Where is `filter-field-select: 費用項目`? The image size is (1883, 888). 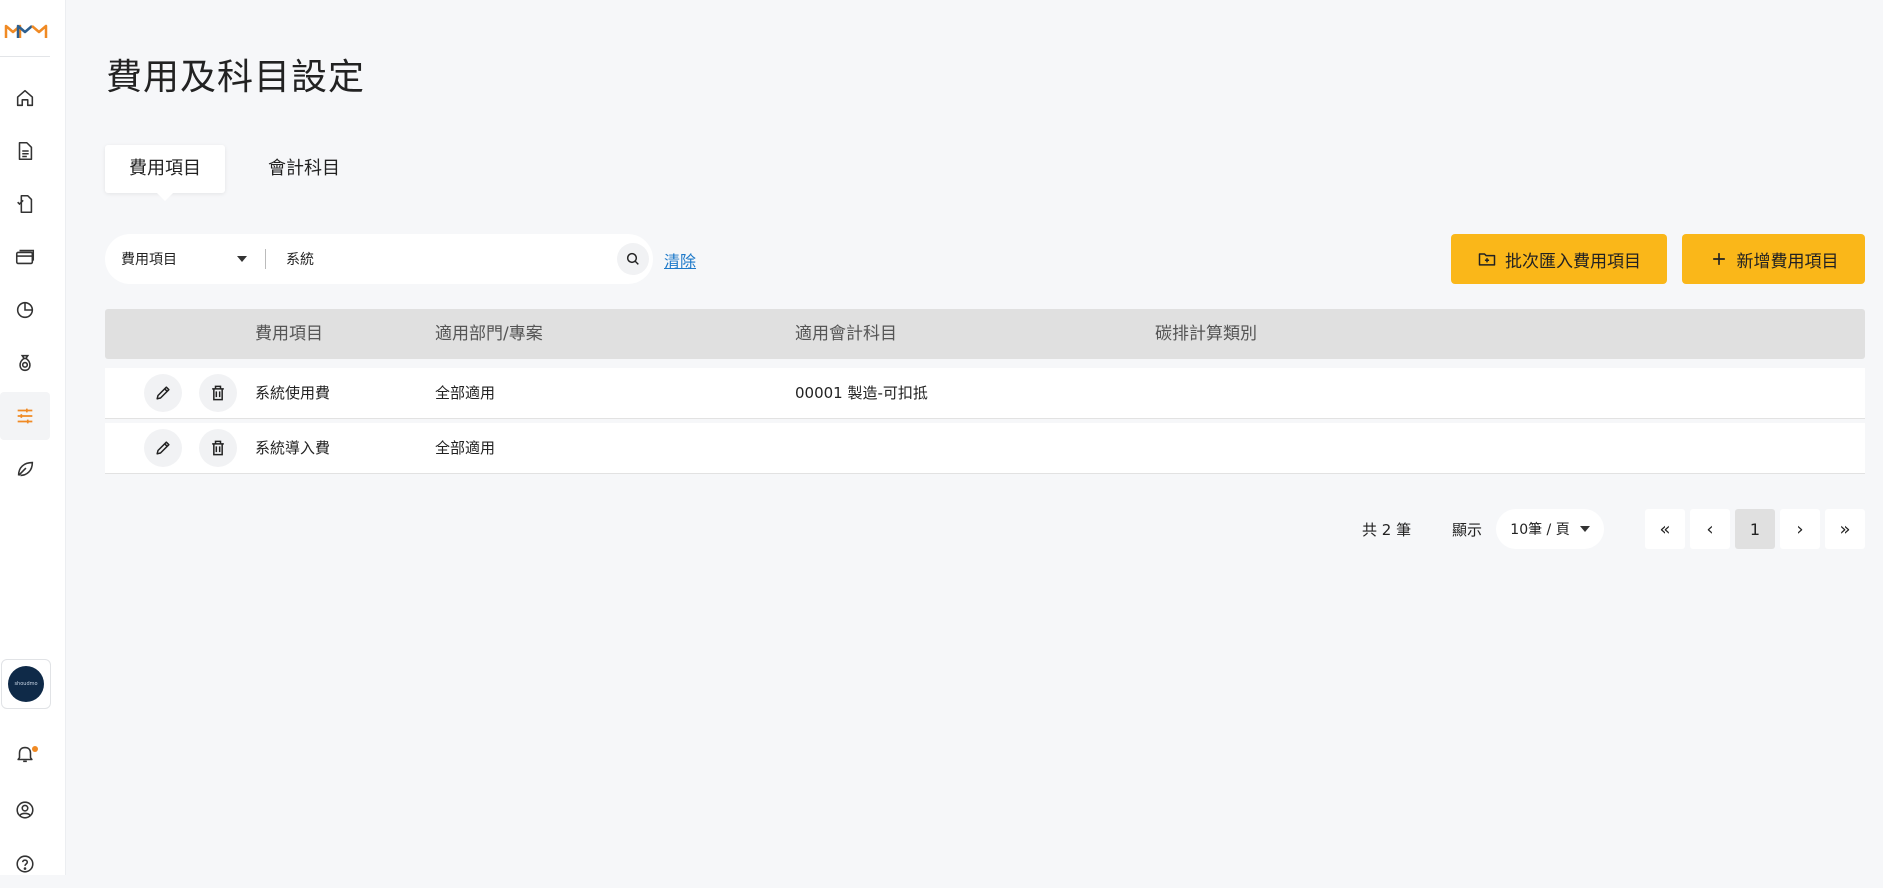
filter-field-select: 費用項目 is located at coordinates (185, 259).